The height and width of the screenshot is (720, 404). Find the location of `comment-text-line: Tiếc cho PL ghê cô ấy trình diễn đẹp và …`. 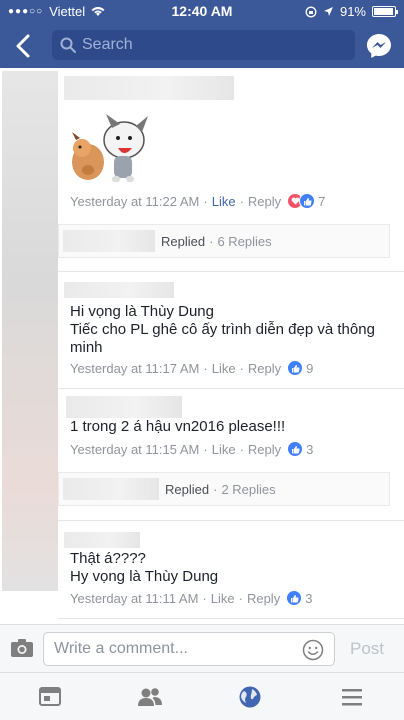

comment-text-line: Tiếc cho PL ghê cô ấy trình diễn đẹp và … is located at coordinates (222, 338).